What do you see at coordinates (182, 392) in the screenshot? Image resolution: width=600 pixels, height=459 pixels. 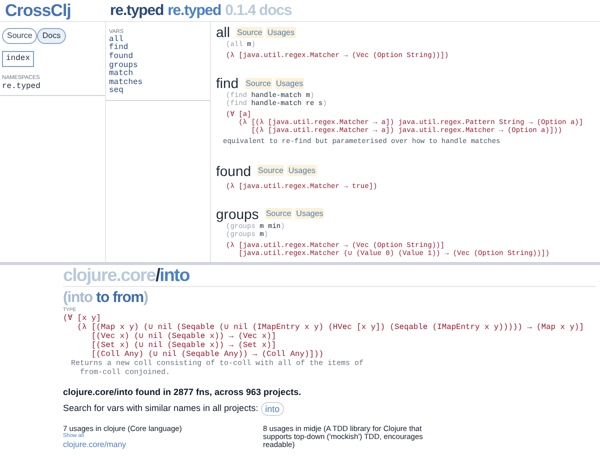 I see `usage-summary: clojure.core/into found in 2877 fns, across 963 projects.` at bounding box center [182, 392].